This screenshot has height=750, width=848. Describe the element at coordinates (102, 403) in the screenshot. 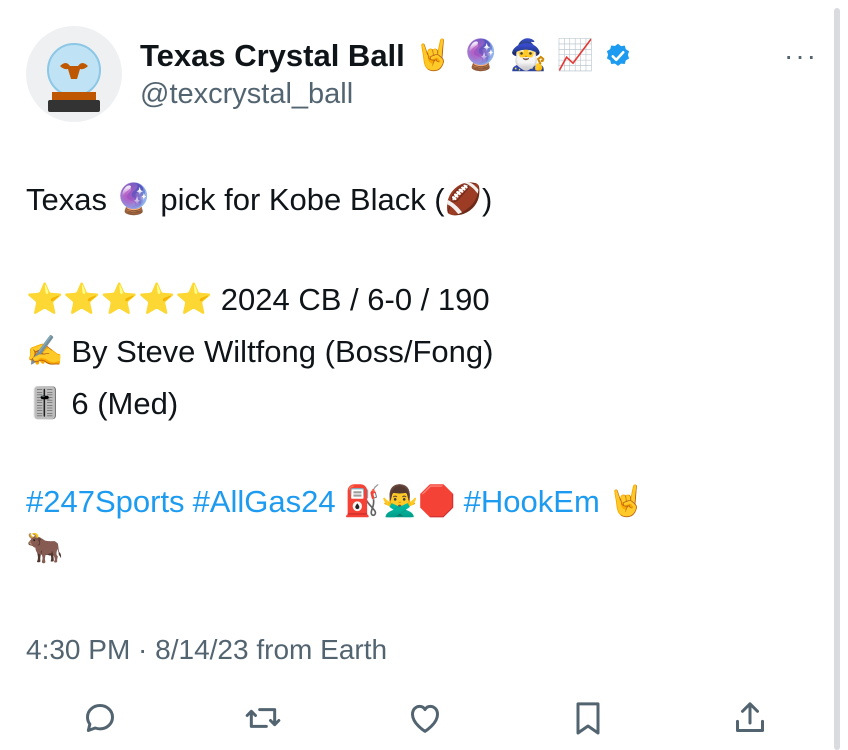

I see `tweet-line-4: 🎚️ 6 (Med)` at that location.